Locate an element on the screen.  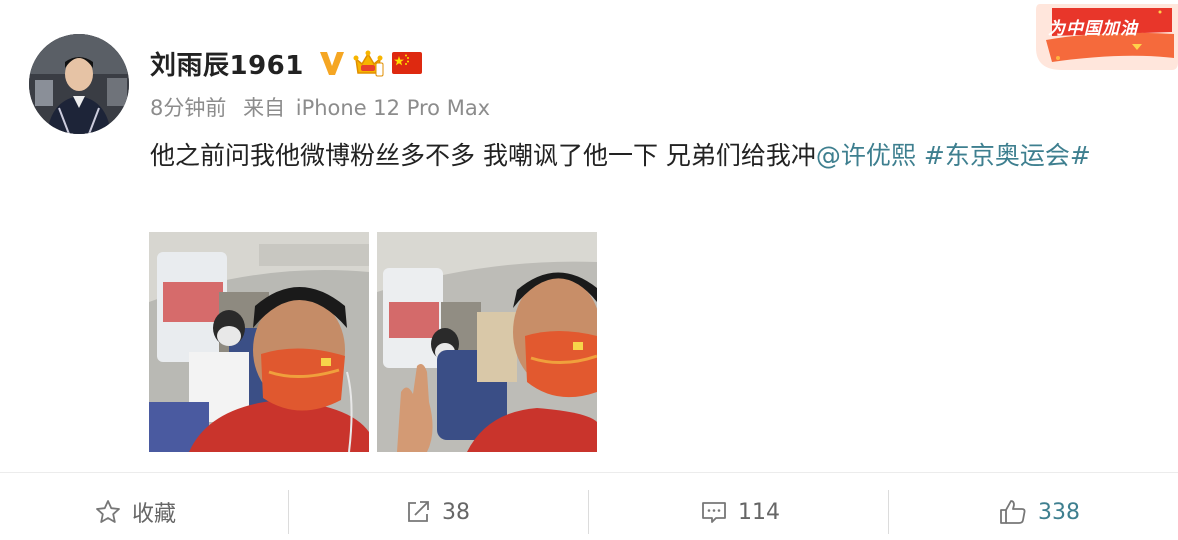
author-row: 刘雨辰1961 is located at coordinates (286, 63).